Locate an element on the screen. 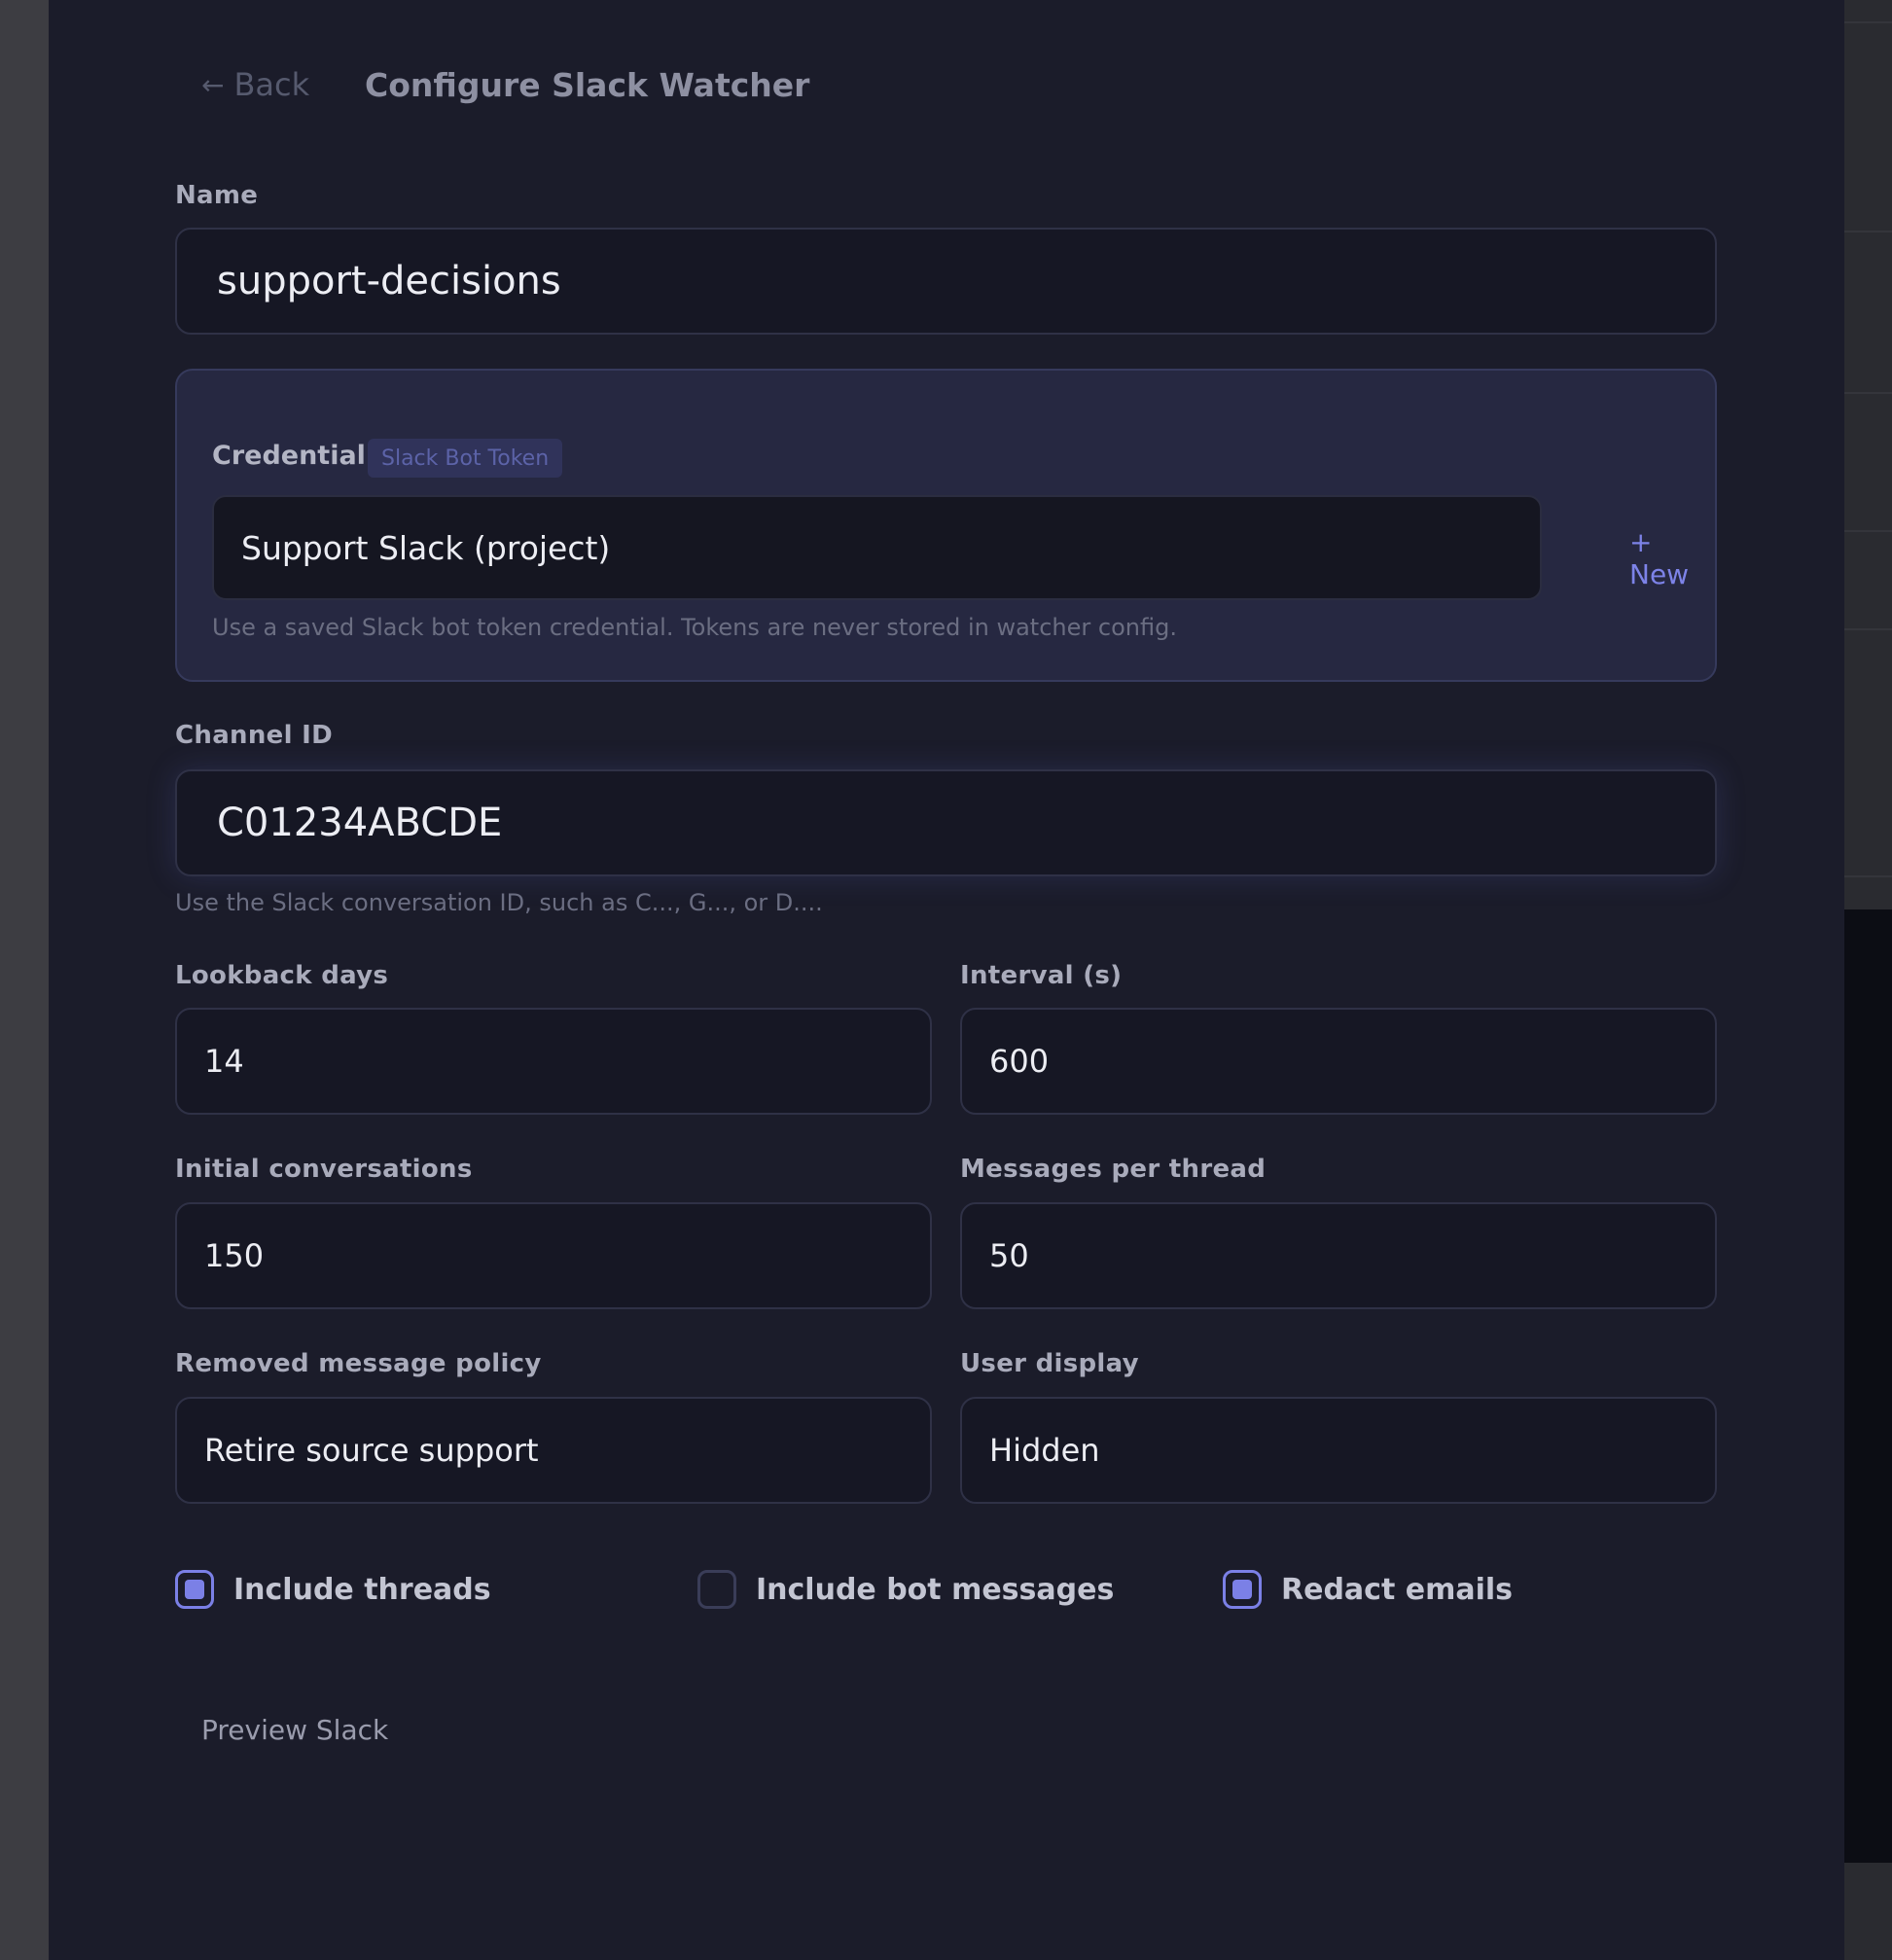 The image size is (1892, 1960). credential-select: Support Slack (project) is located at coordinates (877, 547).